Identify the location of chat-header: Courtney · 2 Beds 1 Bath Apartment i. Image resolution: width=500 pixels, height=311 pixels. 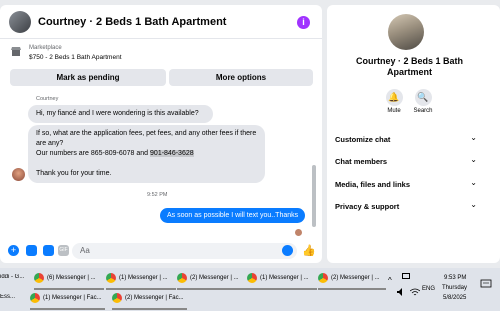
(161, 22).